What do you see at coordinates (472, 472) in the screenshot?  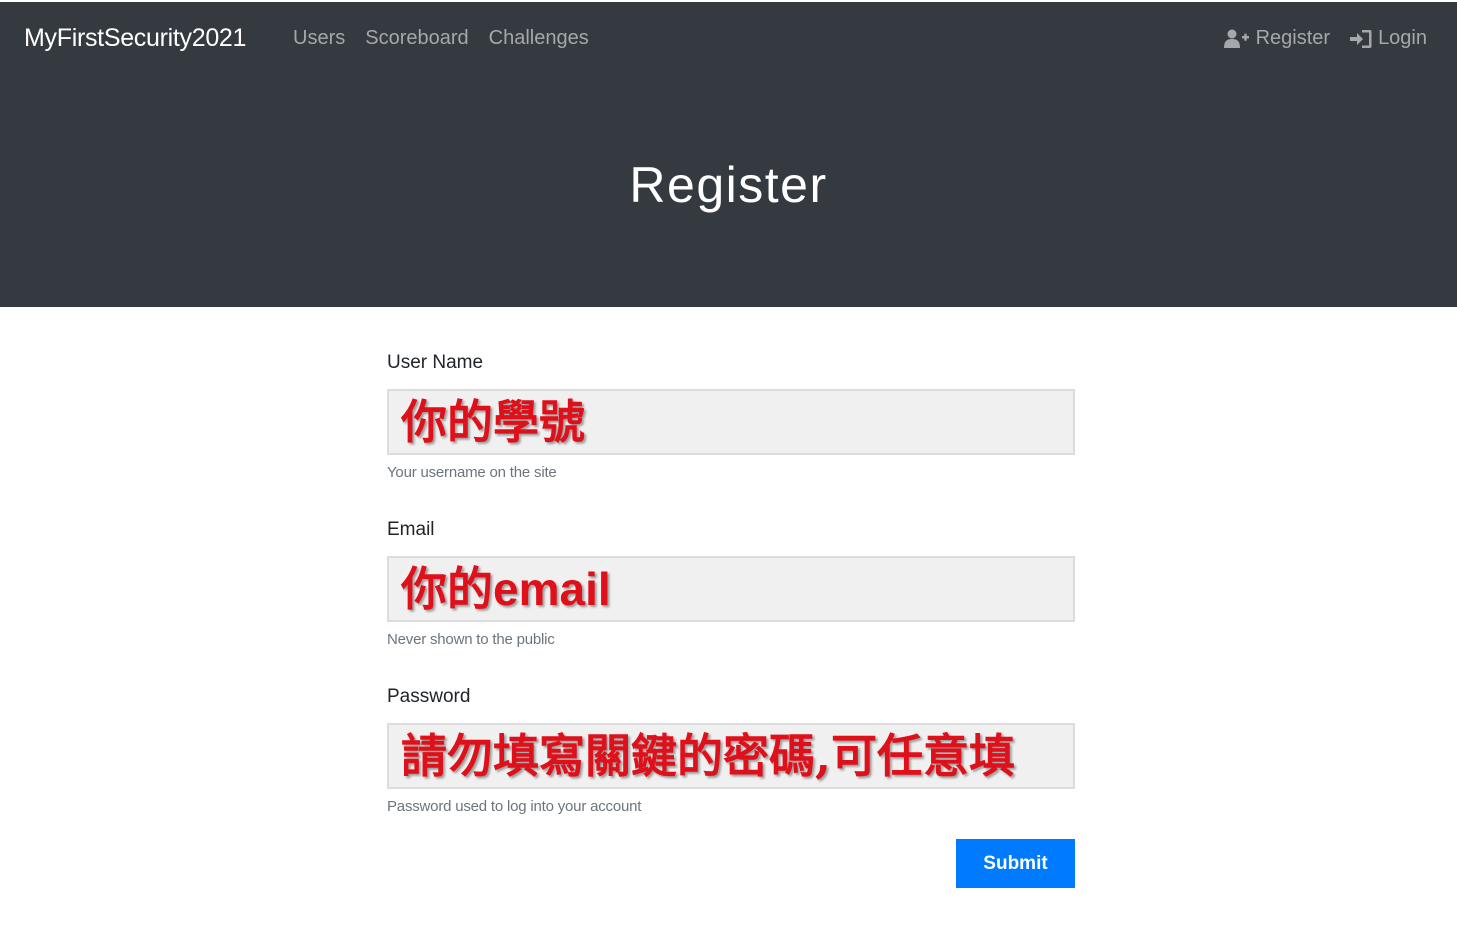 I see `username-help: Your username on the site` at bounding box center [472, 472].